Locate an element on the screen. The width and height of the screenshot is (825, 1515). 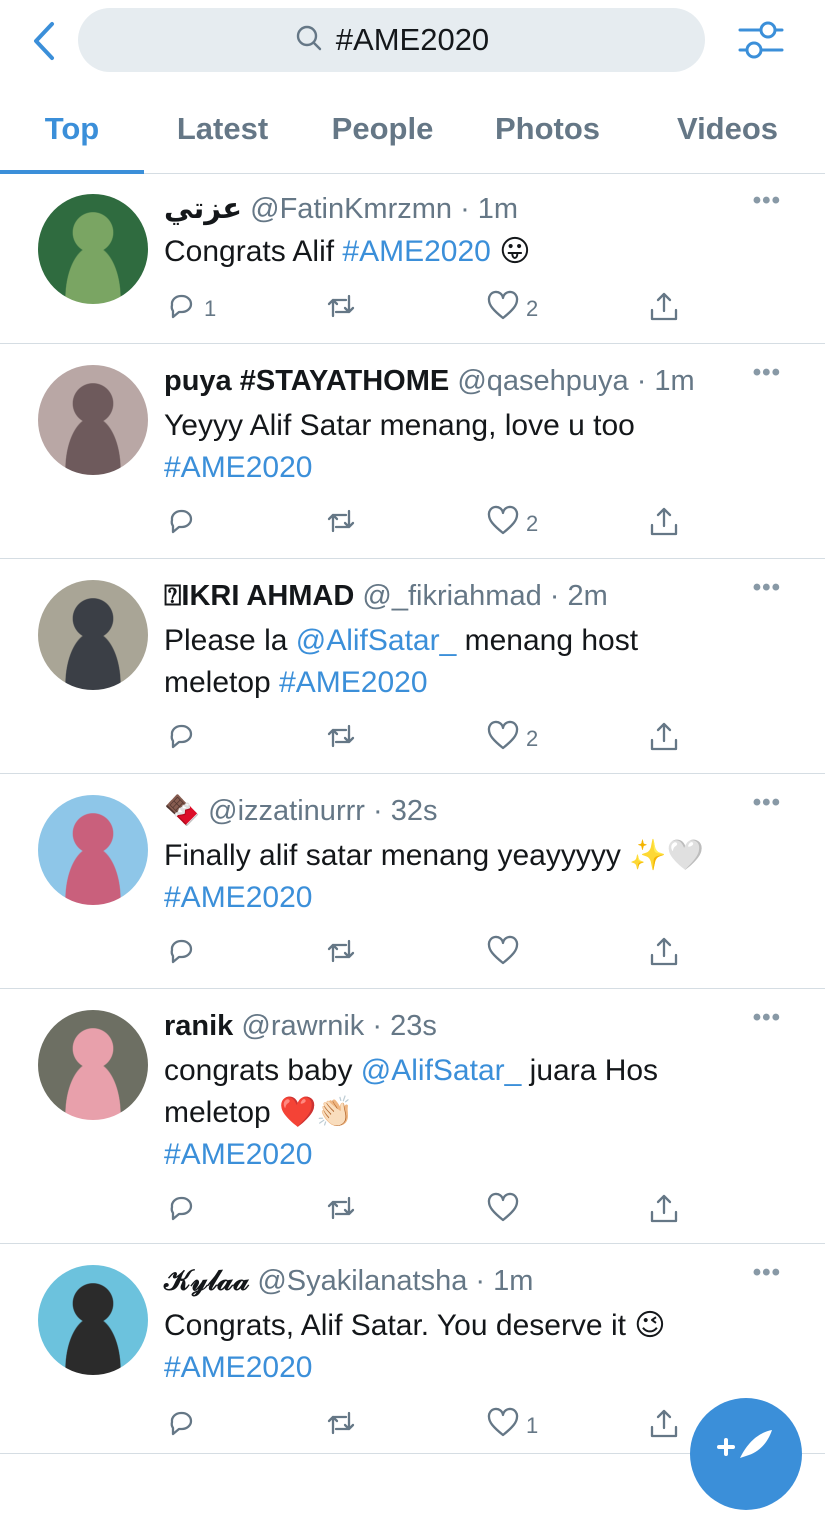
tweet-text-segment: Congrats Alif is located at coordinates (253, 251).